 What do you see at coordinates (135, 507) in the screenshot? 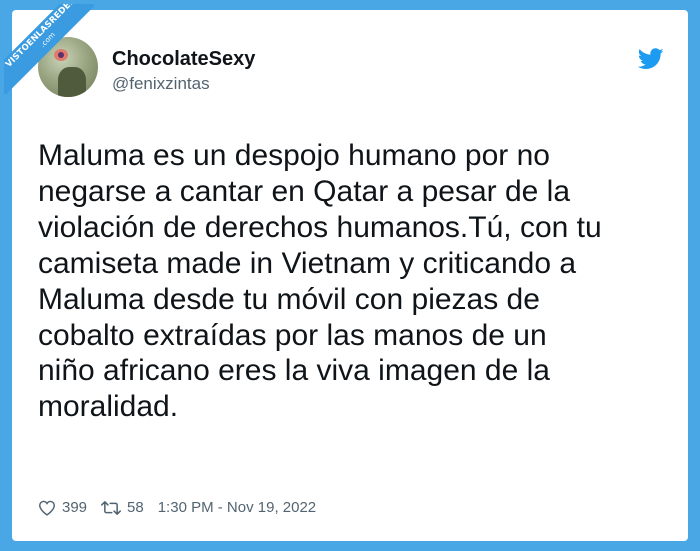
I see `retweet-count: 58` at bounding box center [135, 507].